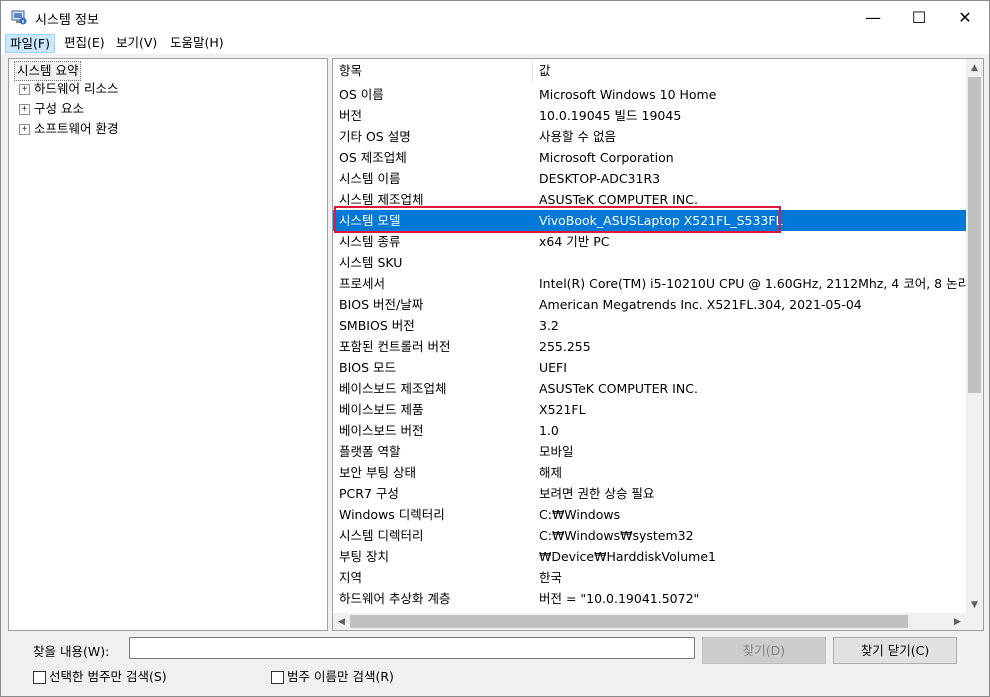 The height and width of the screenshot is (697, 990). I want to click on tree-item-system-summary: 시스템 요약, so click(48, 71).